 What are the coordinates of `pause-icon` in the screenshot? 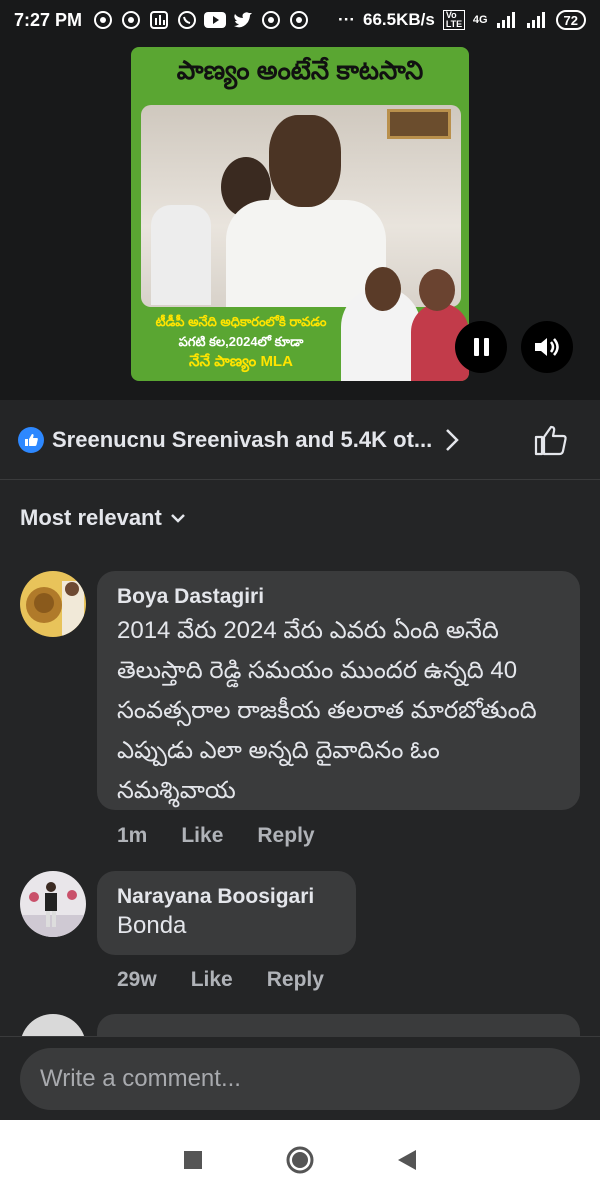 It's located at (481, 347).